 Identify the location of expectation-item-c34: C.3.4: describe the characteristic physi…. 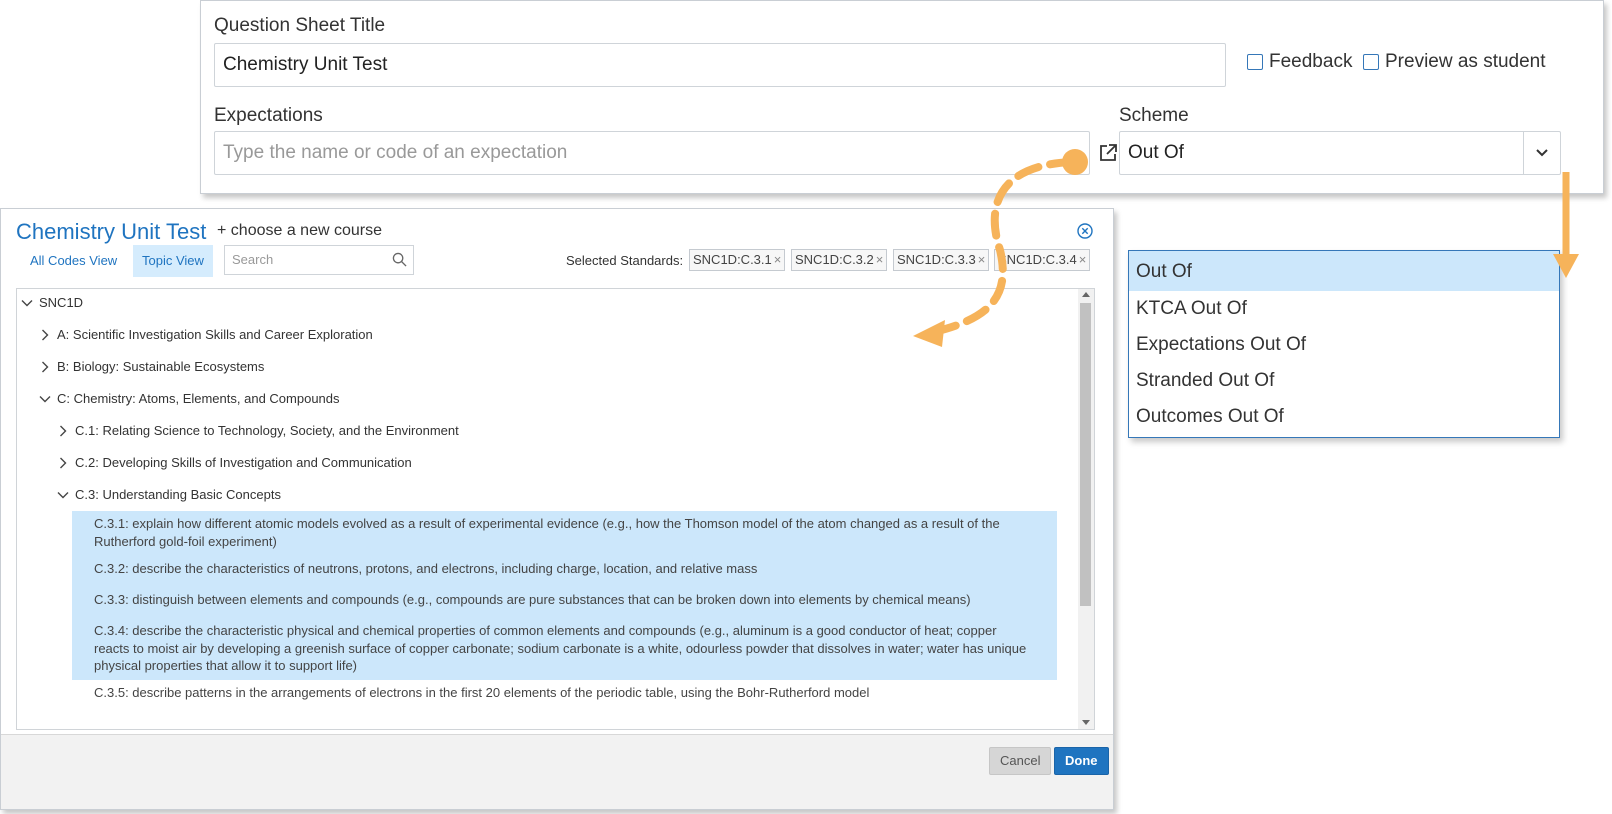
(564, 649).